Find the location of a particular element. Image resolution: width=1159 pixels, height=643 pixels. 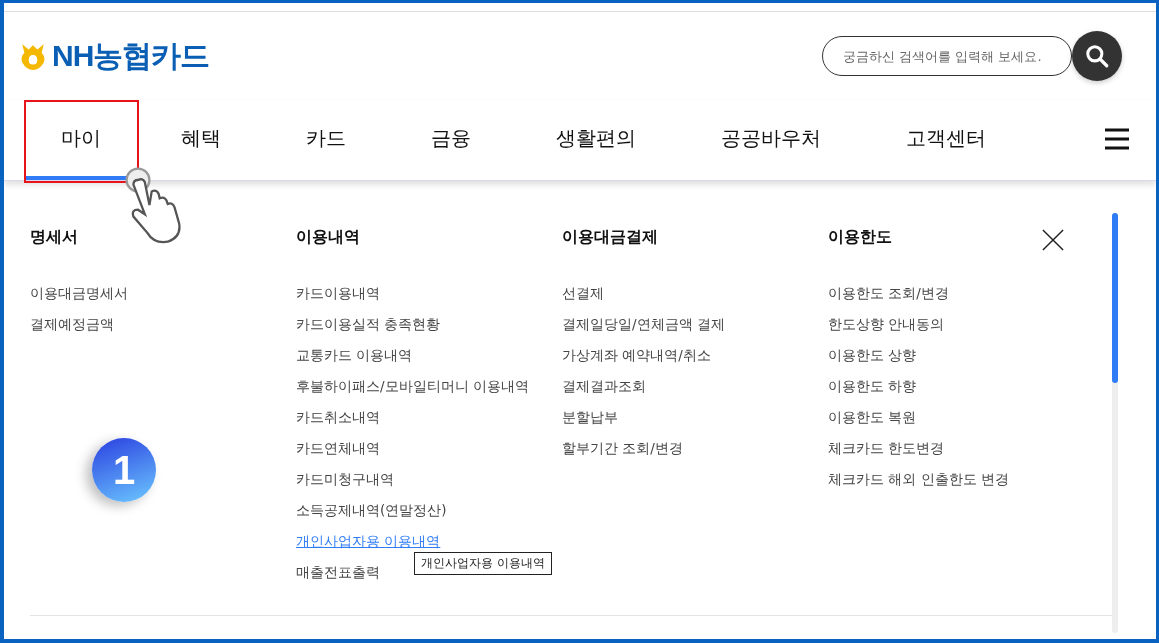

search-icon is located at coordinates (1097, 56).